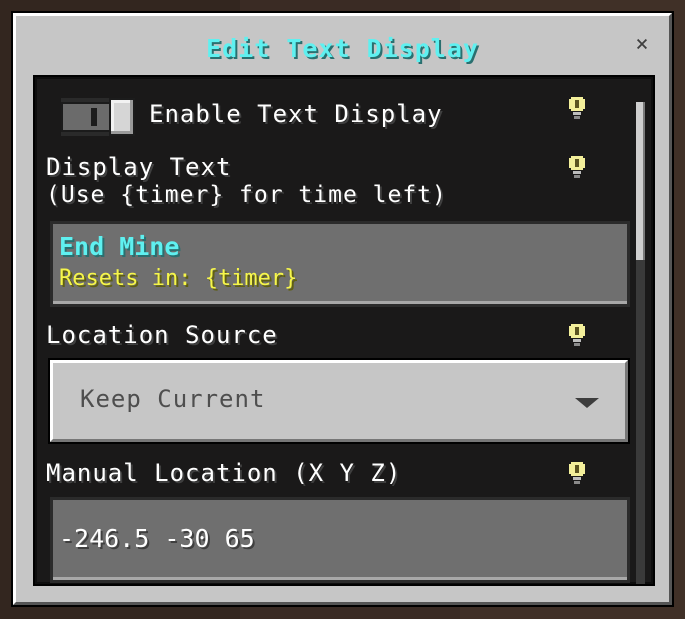  What do you see at coordinates (122, 117) in the screenshot?
I see `toggle-knob` at bounding box center [122, 117].